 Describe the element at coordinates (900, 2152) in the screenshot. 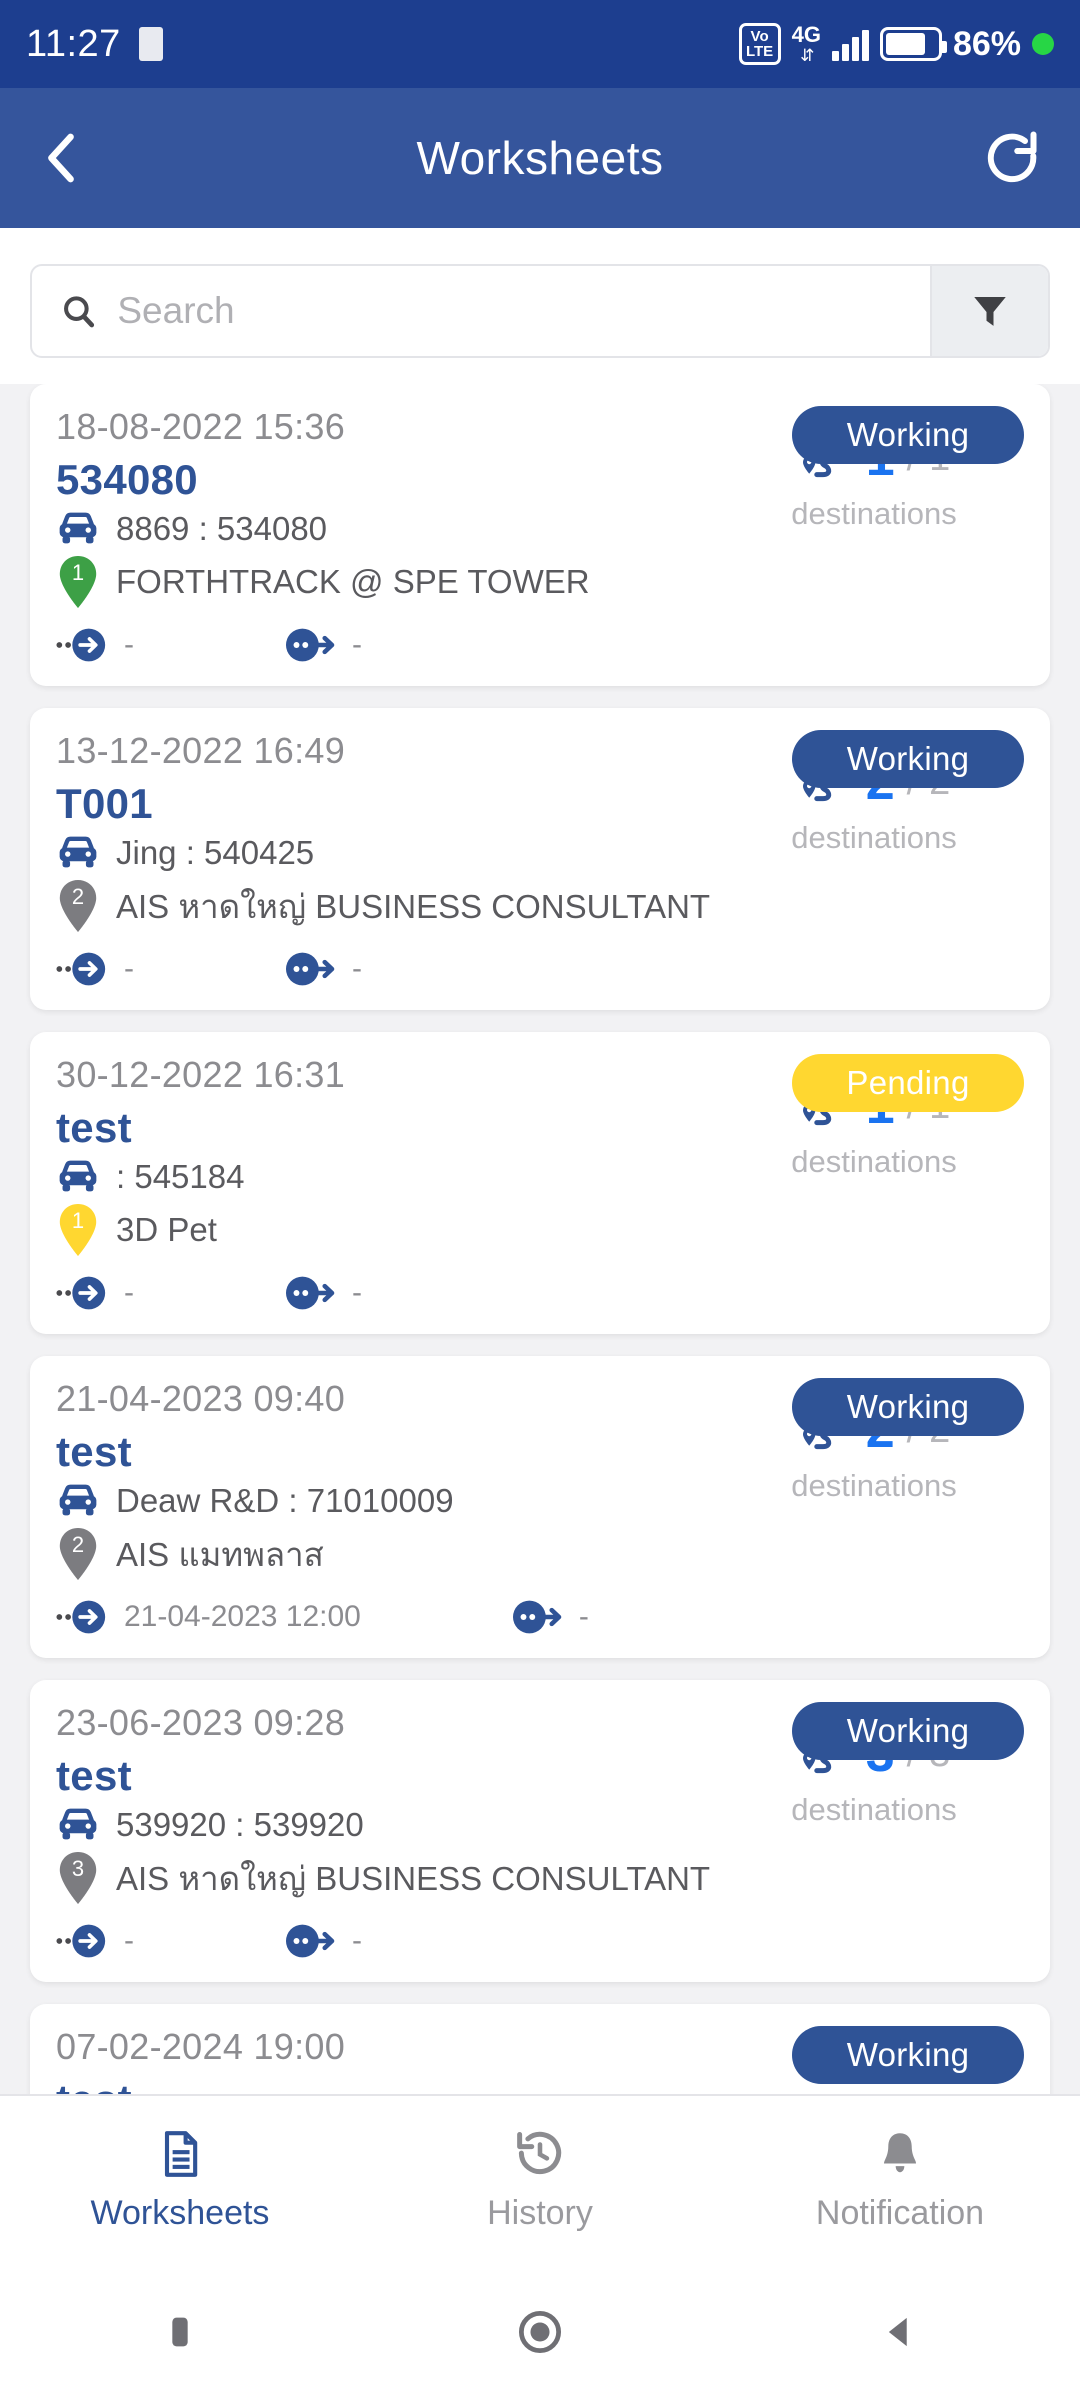

I see `bell-icon` at that location.